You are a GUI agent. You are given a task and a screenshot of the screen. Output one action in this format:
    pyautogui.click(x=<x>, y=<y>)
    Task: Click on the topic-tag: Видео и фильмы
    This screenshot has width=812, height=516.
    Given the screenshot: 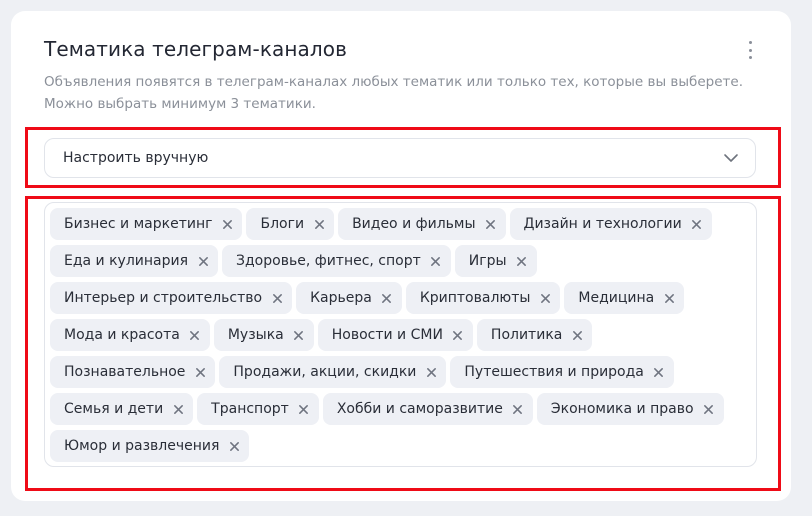 What is the action you would take?
    pyautogui.click(x=422, y=224)
    